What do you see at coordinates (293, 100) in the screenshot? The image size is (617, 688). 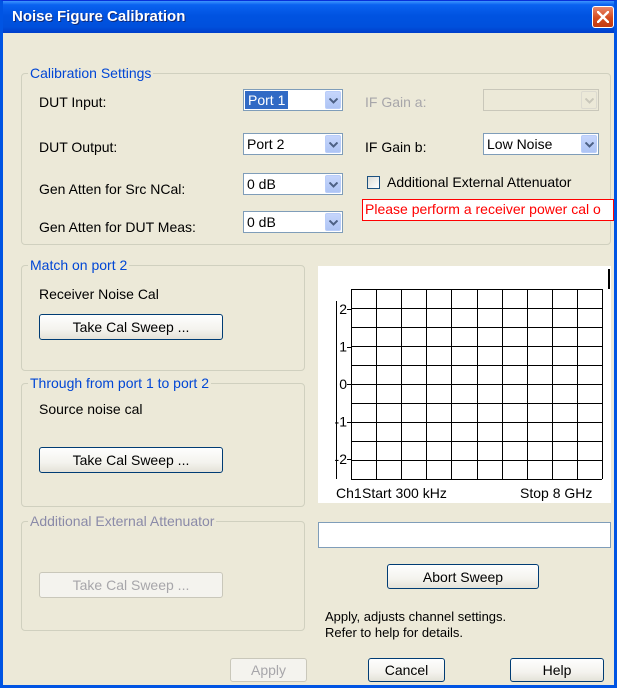 I see `dut-input-select: Port 1` at bounding box center [293, 100].